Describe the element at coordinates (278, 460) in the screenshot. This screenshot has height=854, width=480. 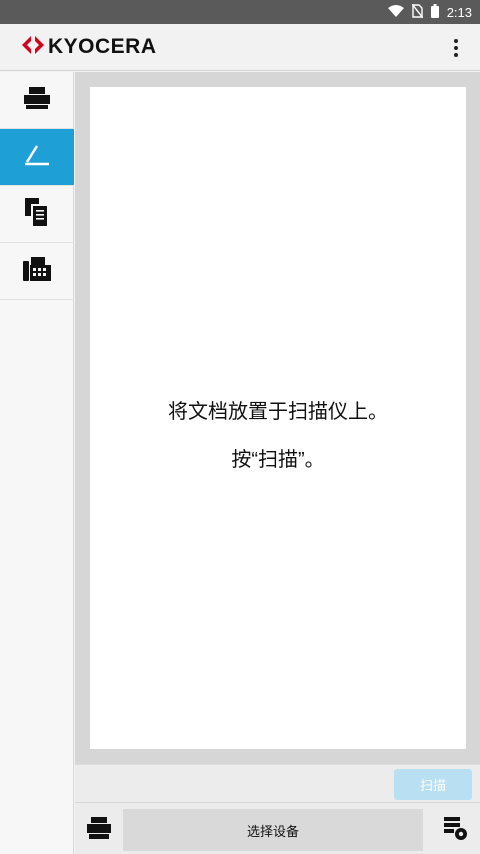
I see `instruction-line-2: 按“扫描”。` at that location.